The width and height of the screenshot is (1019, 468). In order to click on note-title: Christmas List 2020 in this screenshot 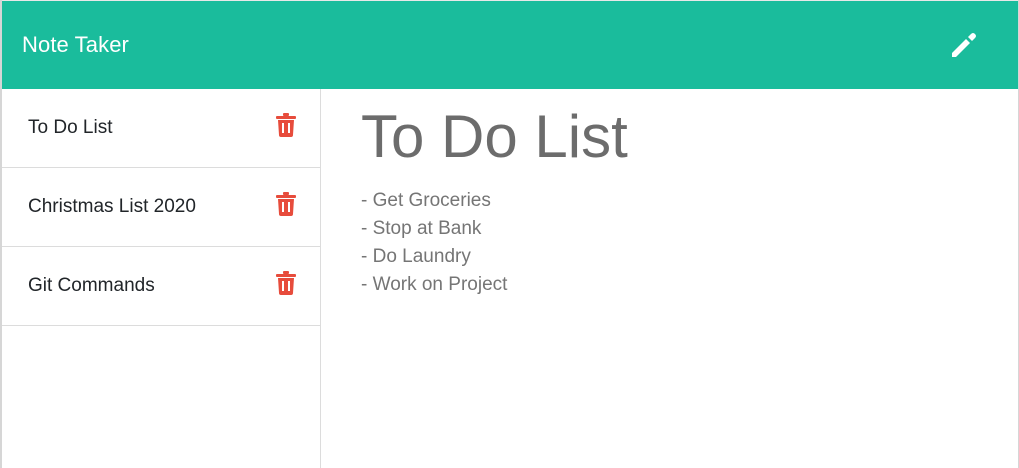, I will do `click(112, 206)`.